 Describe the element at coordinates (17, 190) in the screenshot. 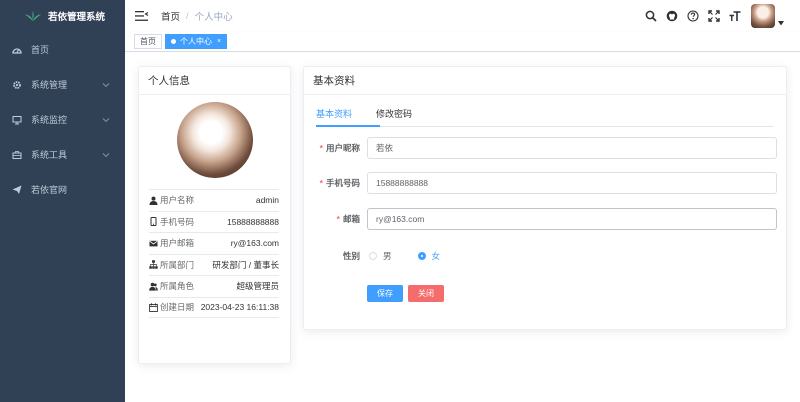

I see `paper-plane-icon` at that location.